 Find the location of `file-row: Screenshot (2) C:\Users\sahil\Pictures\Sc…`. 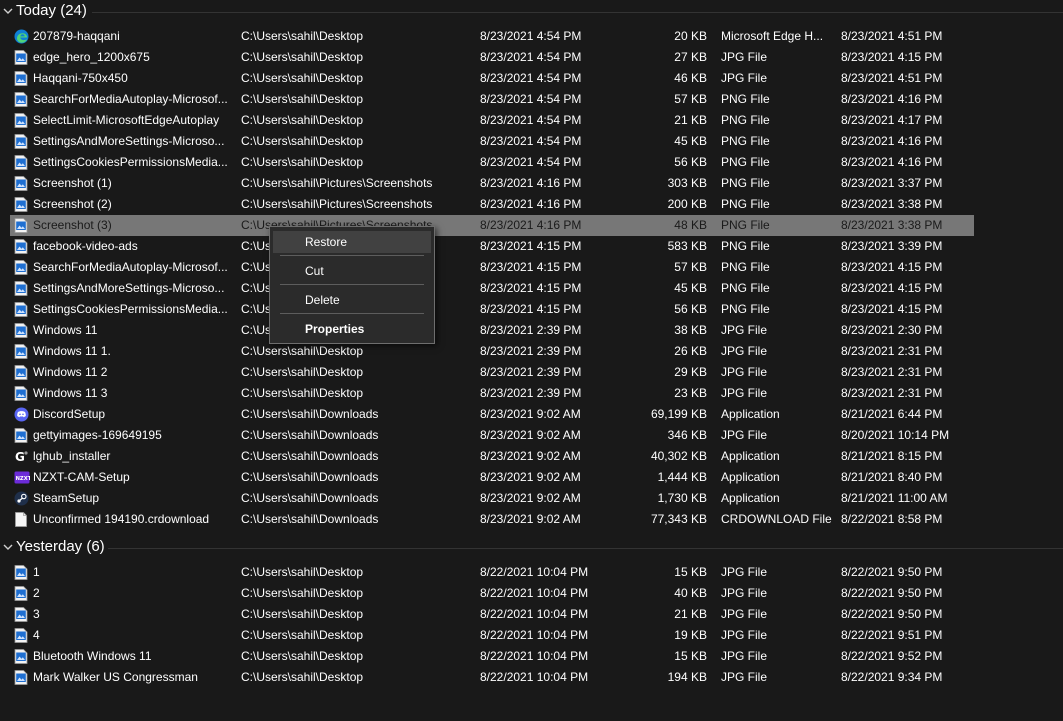

file-row: Screenshot (2) C:\Users\sahil\Pictures\Sc… is located at coordinates (492, 204).